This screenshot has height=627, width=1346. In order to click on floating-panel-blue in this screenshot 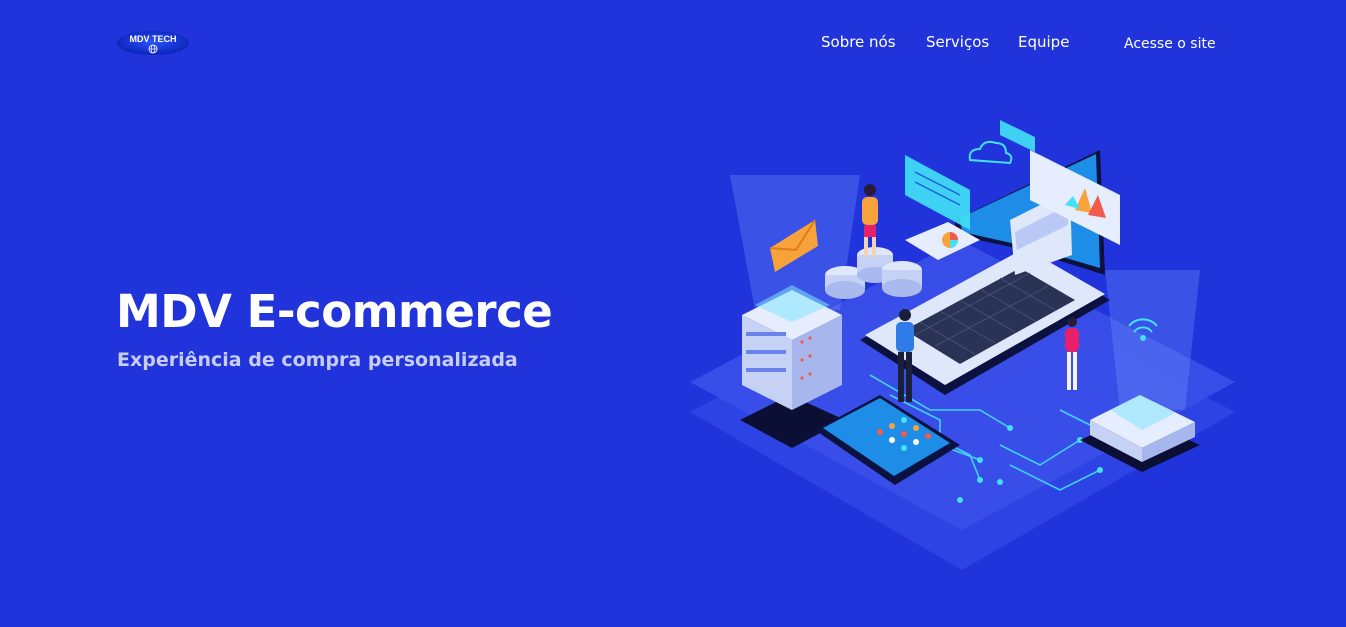, I will do `click(937, 192)`.